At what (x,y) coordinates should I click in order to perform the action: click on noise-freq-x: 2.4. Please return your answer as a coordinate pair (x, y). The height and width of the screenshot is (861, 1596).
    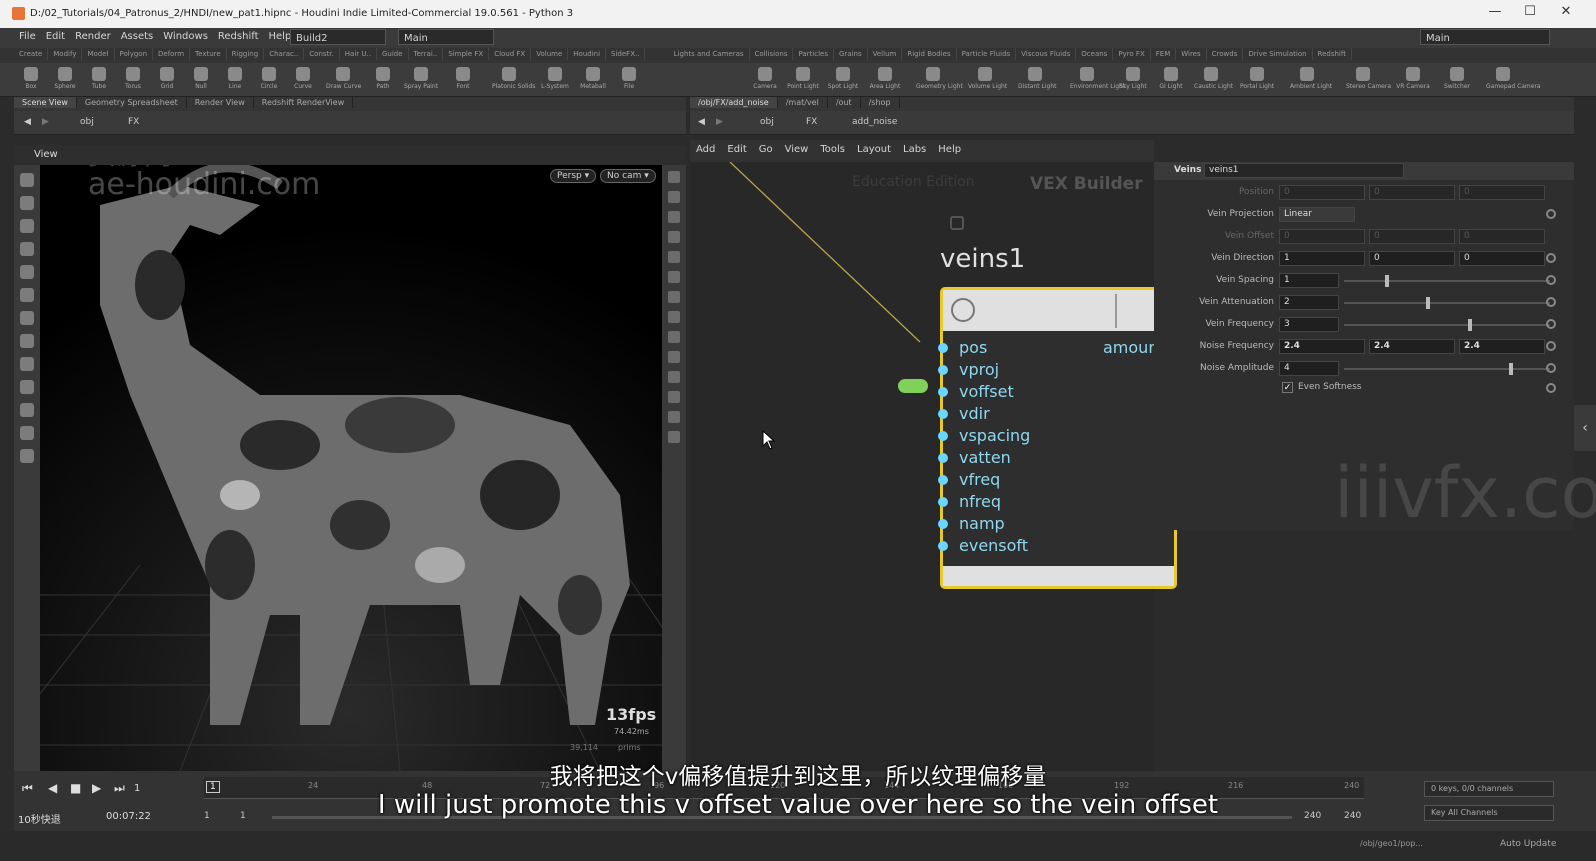
    Looking at the image, I should click on (1322, 346).